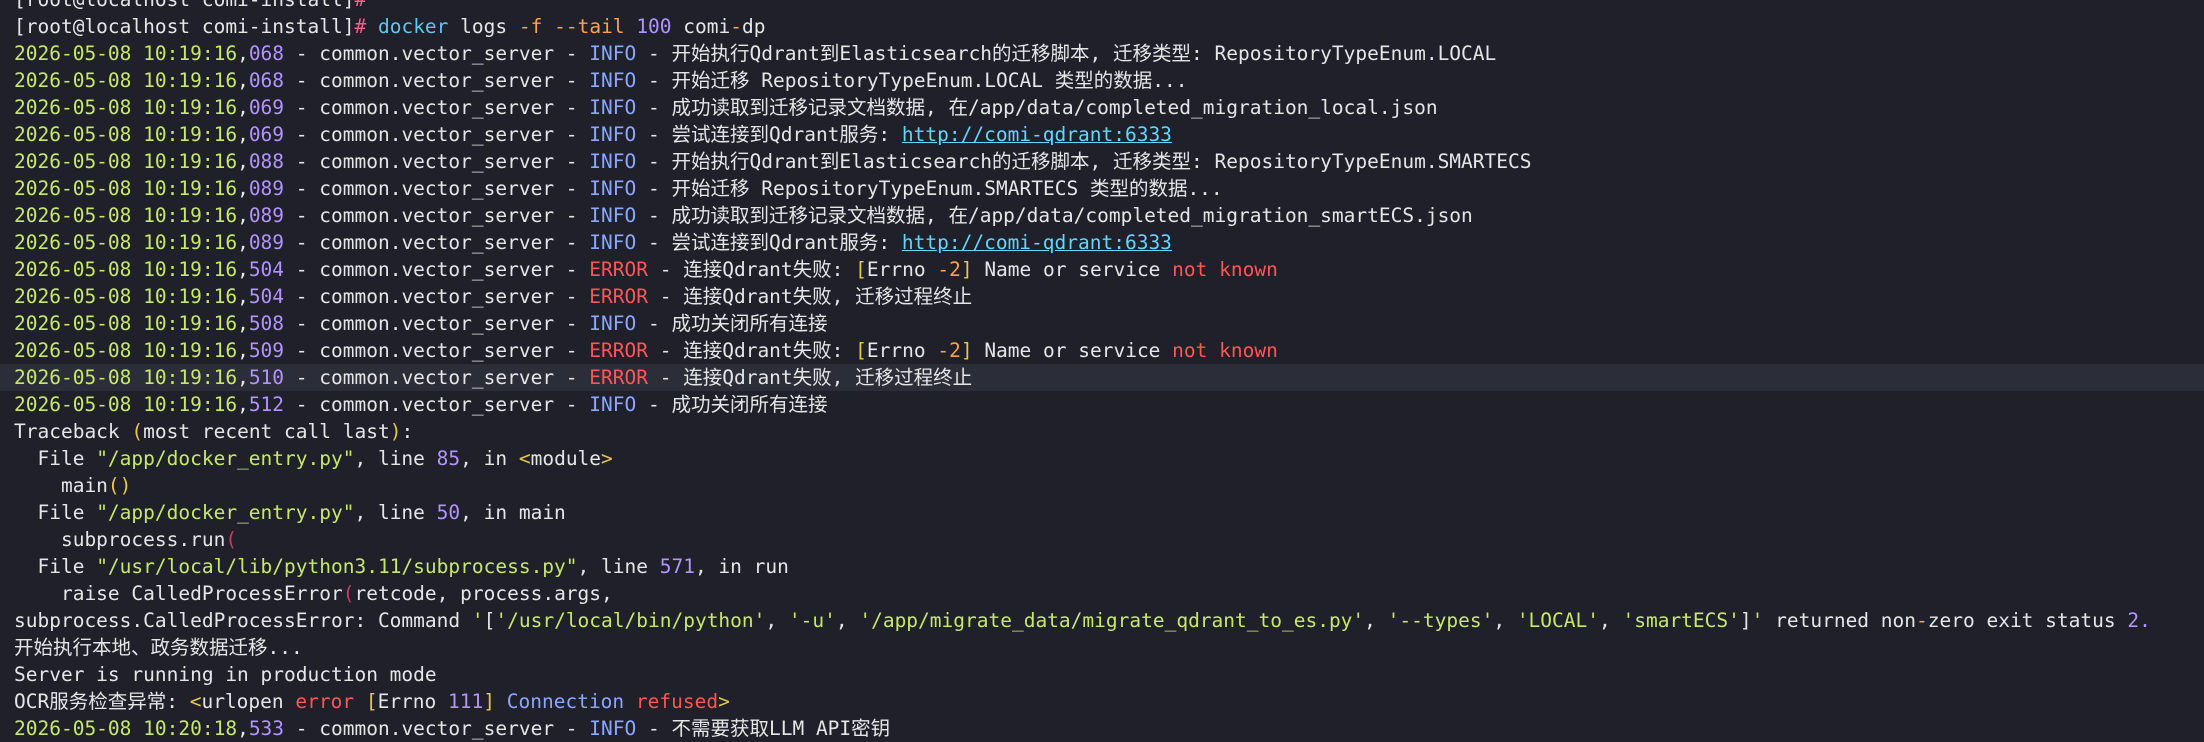 Image resolution: width=2204 pixels, height=742 pixels. Describe the element at coordinates (752, 350) in the screenshot. I see `terminal-text: - 连接Qdrant失败:` at that location.